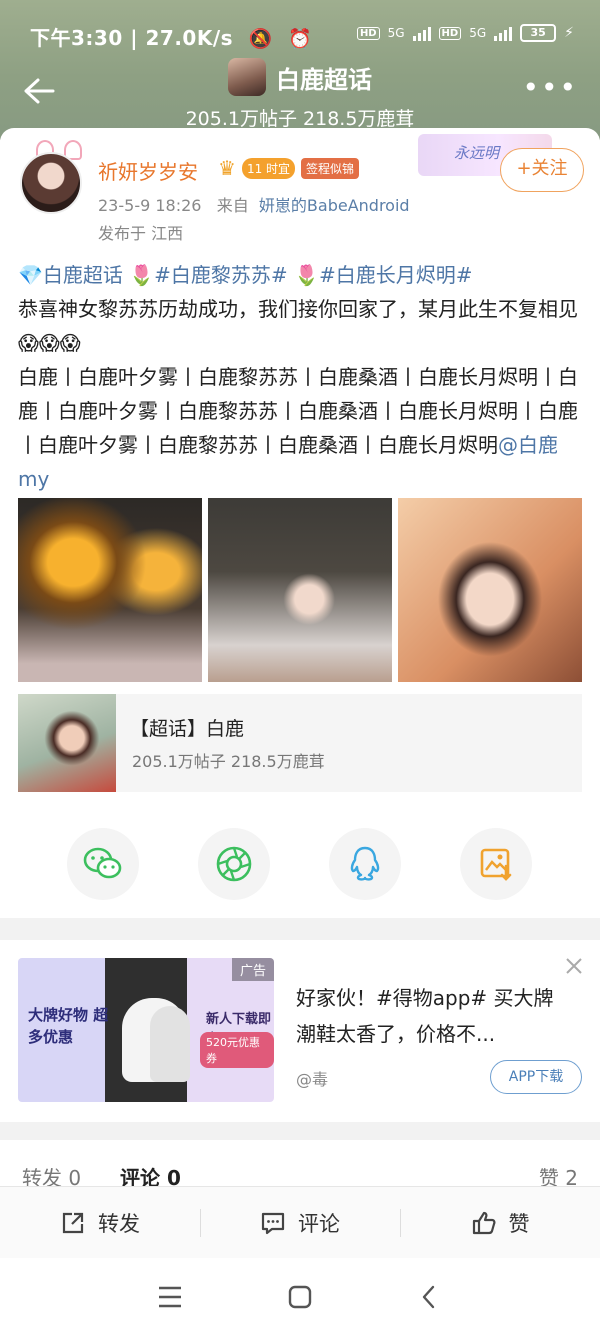  Describe the element at coordinates (227, 168) in the screenshot. I see `crown-icon: ♛` at that location.